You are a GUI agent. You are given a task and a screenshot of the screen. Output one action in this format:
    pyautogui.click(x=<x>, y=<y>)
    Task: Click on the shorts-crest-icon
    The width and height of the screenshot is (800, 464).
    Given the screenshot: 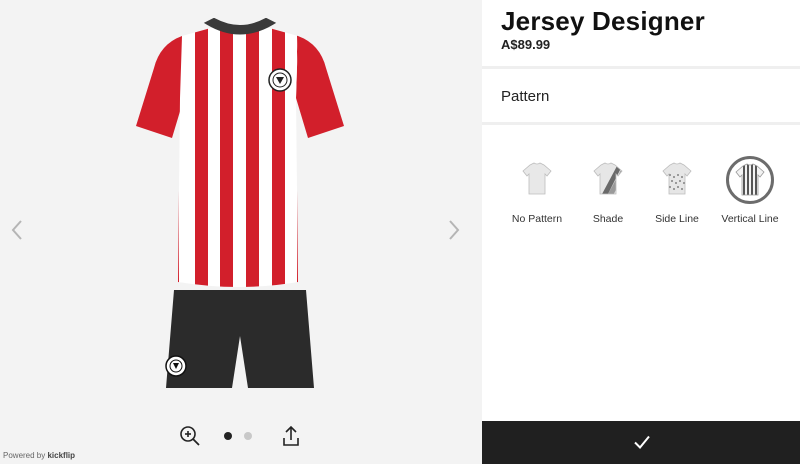 What is the action you would take?
    pyautogui.click(x=176, y=366)
    